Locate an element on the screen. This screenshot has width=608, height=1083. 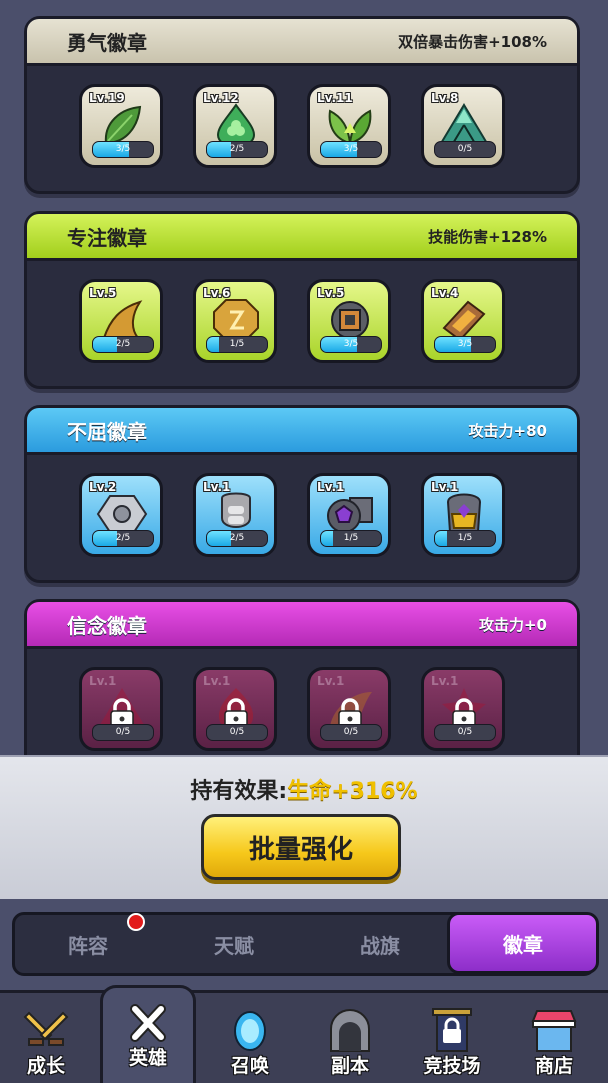
tab-badge: 徽章 is located at coordinates (523, 943).